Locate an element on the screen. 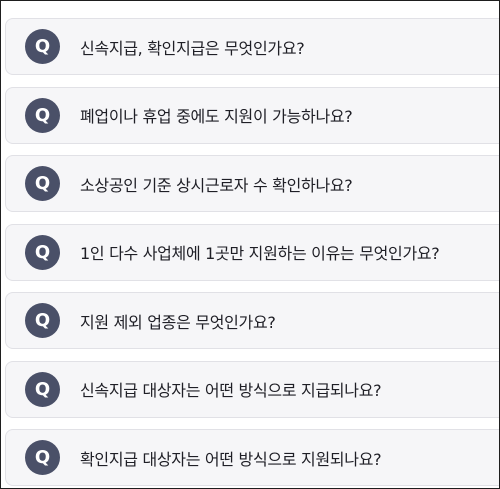 This screenshot has height=489, width=500. faq-question: 소상공인 기준 상시근로자 수 확인하나요? is located at coordinates (216, 185).